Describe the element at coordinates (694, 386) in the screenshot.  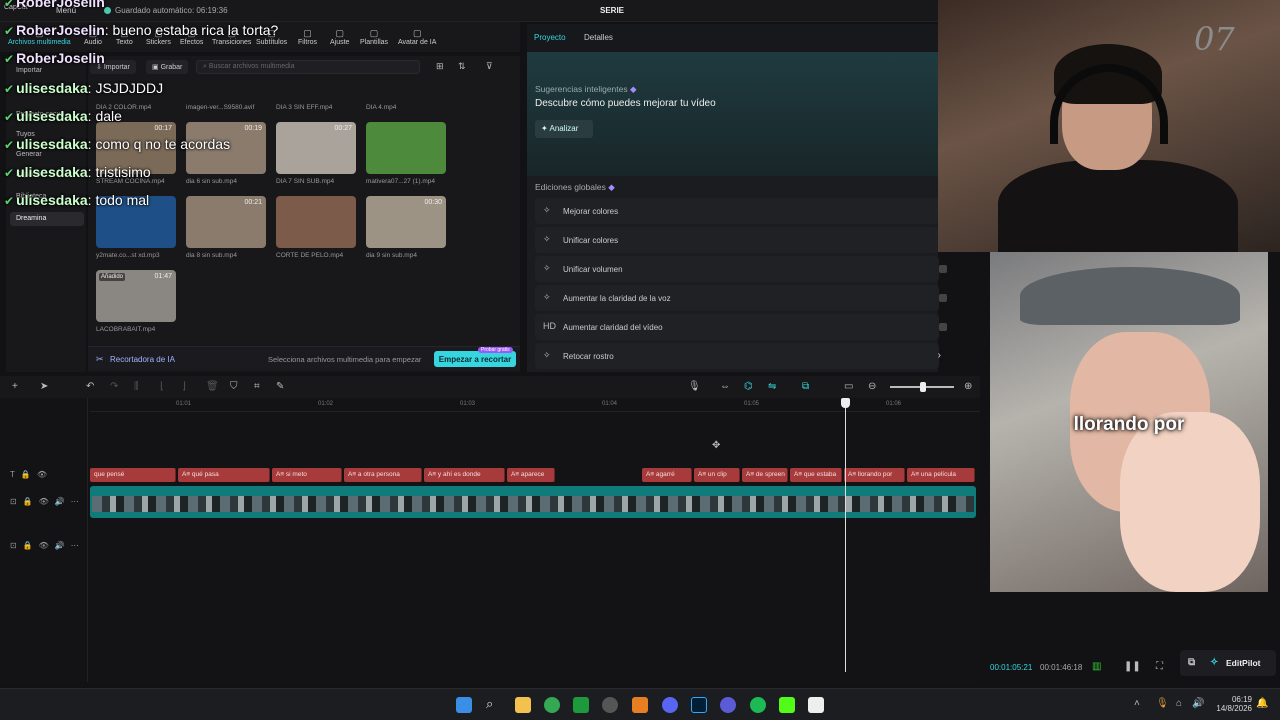
I see `microphone-icon: 🎙` at that location.